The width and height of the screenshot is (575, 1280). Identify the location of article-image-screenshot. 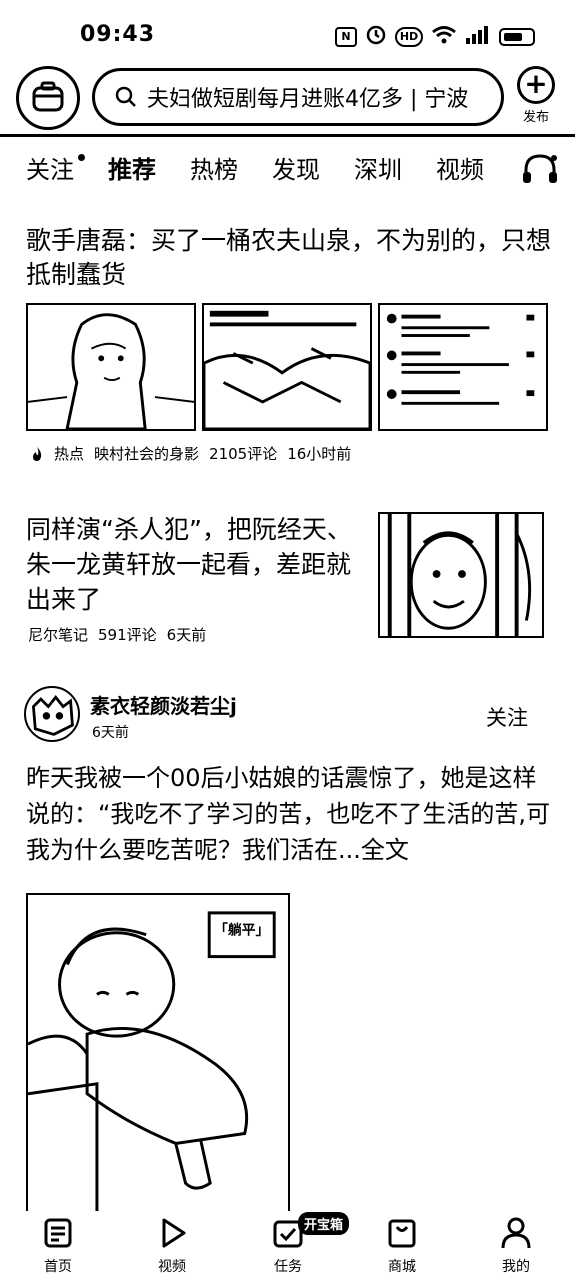
(287, 367).